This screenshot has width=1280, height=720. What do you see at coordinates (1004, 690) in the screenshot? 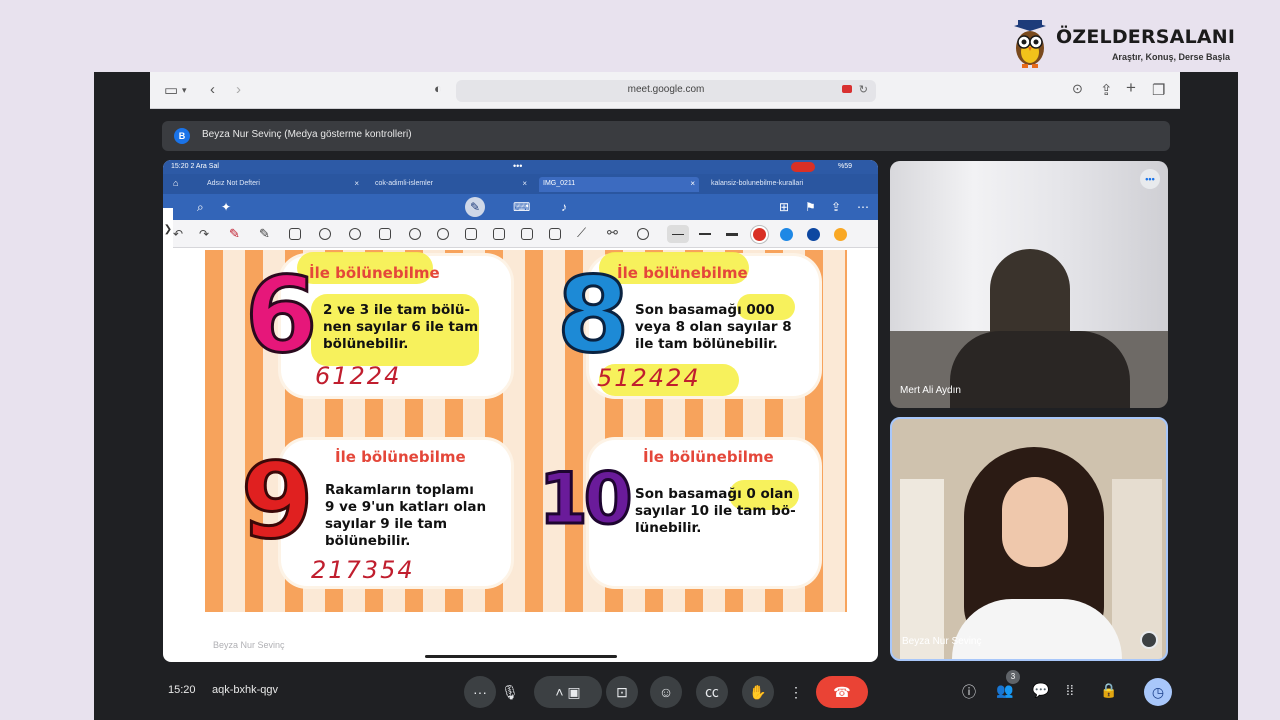
I see `people-icon: 👥` at bounding box center [1004, 690].